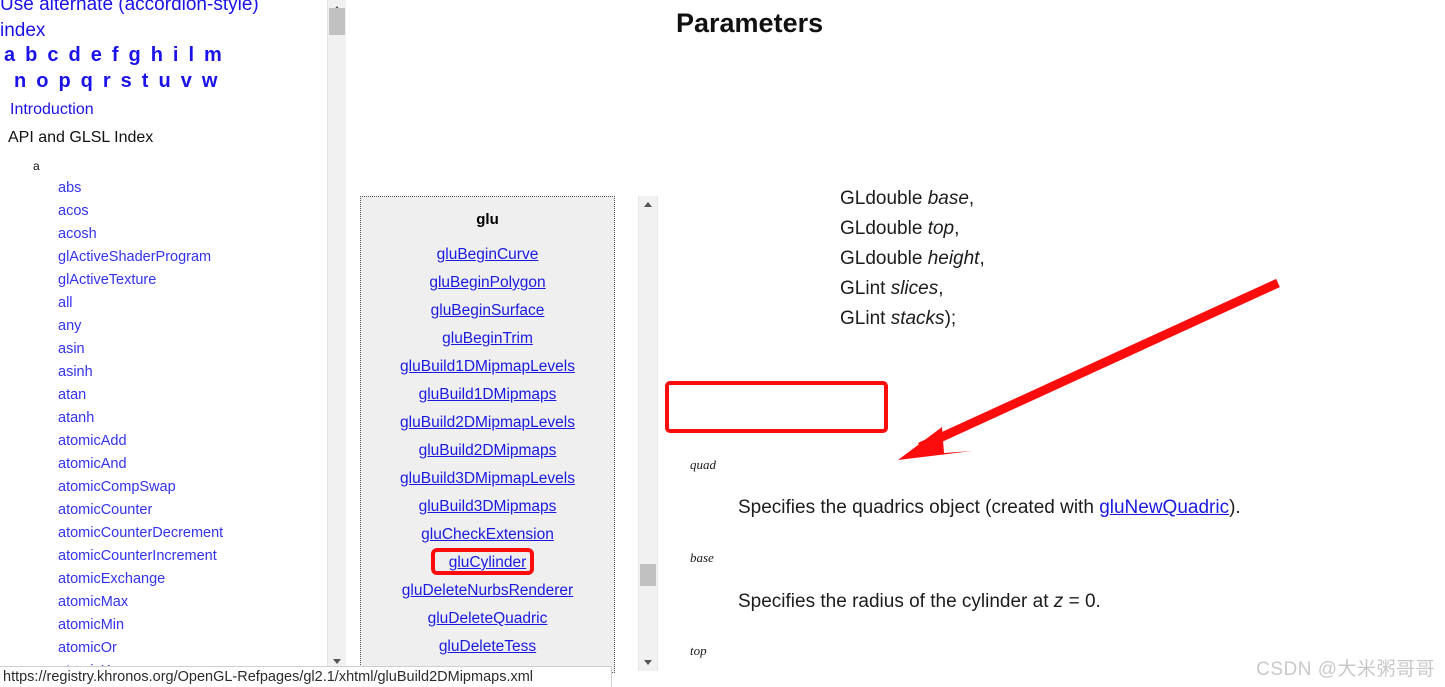  I want to click on index-item-atomicor: atomicOr, so click(87, 648).